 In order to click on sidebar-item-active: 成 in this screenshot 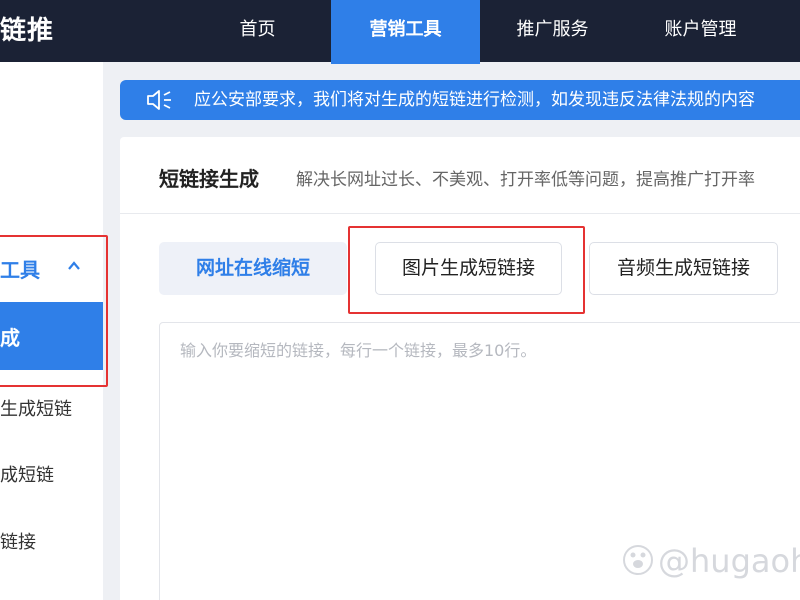, I will do `click(51, 336)`.